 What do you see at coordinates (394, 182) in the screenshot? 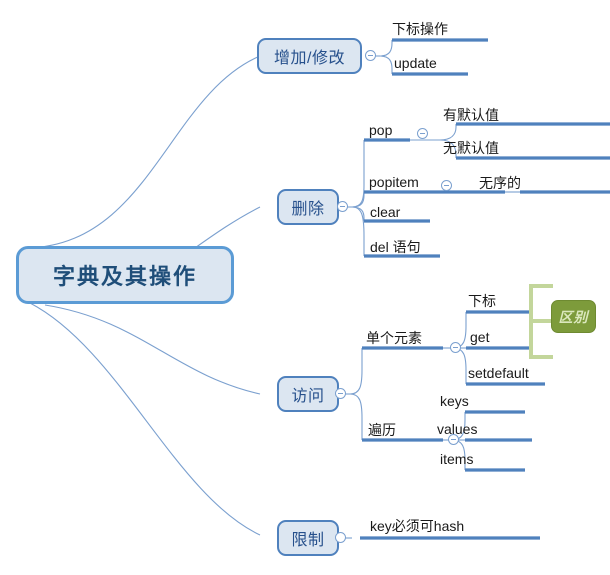
I see `leaf-popitem: popitem` at bounding box center [394, 182].